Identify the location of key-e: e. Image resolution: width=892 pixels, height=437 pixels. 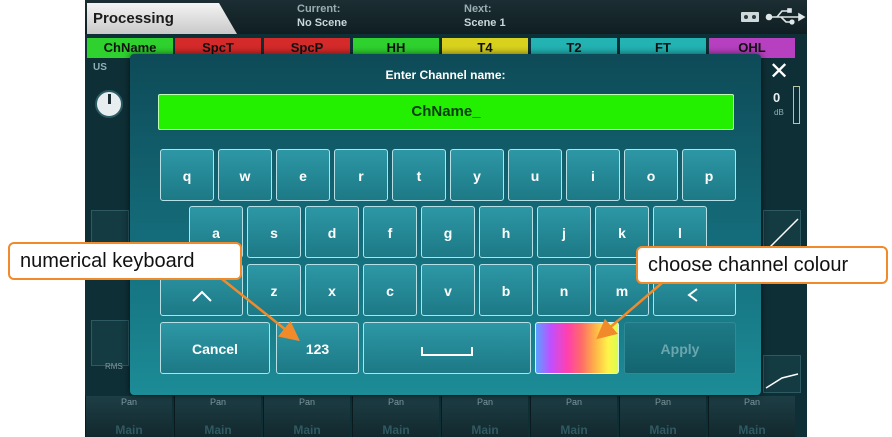
(303, 175).